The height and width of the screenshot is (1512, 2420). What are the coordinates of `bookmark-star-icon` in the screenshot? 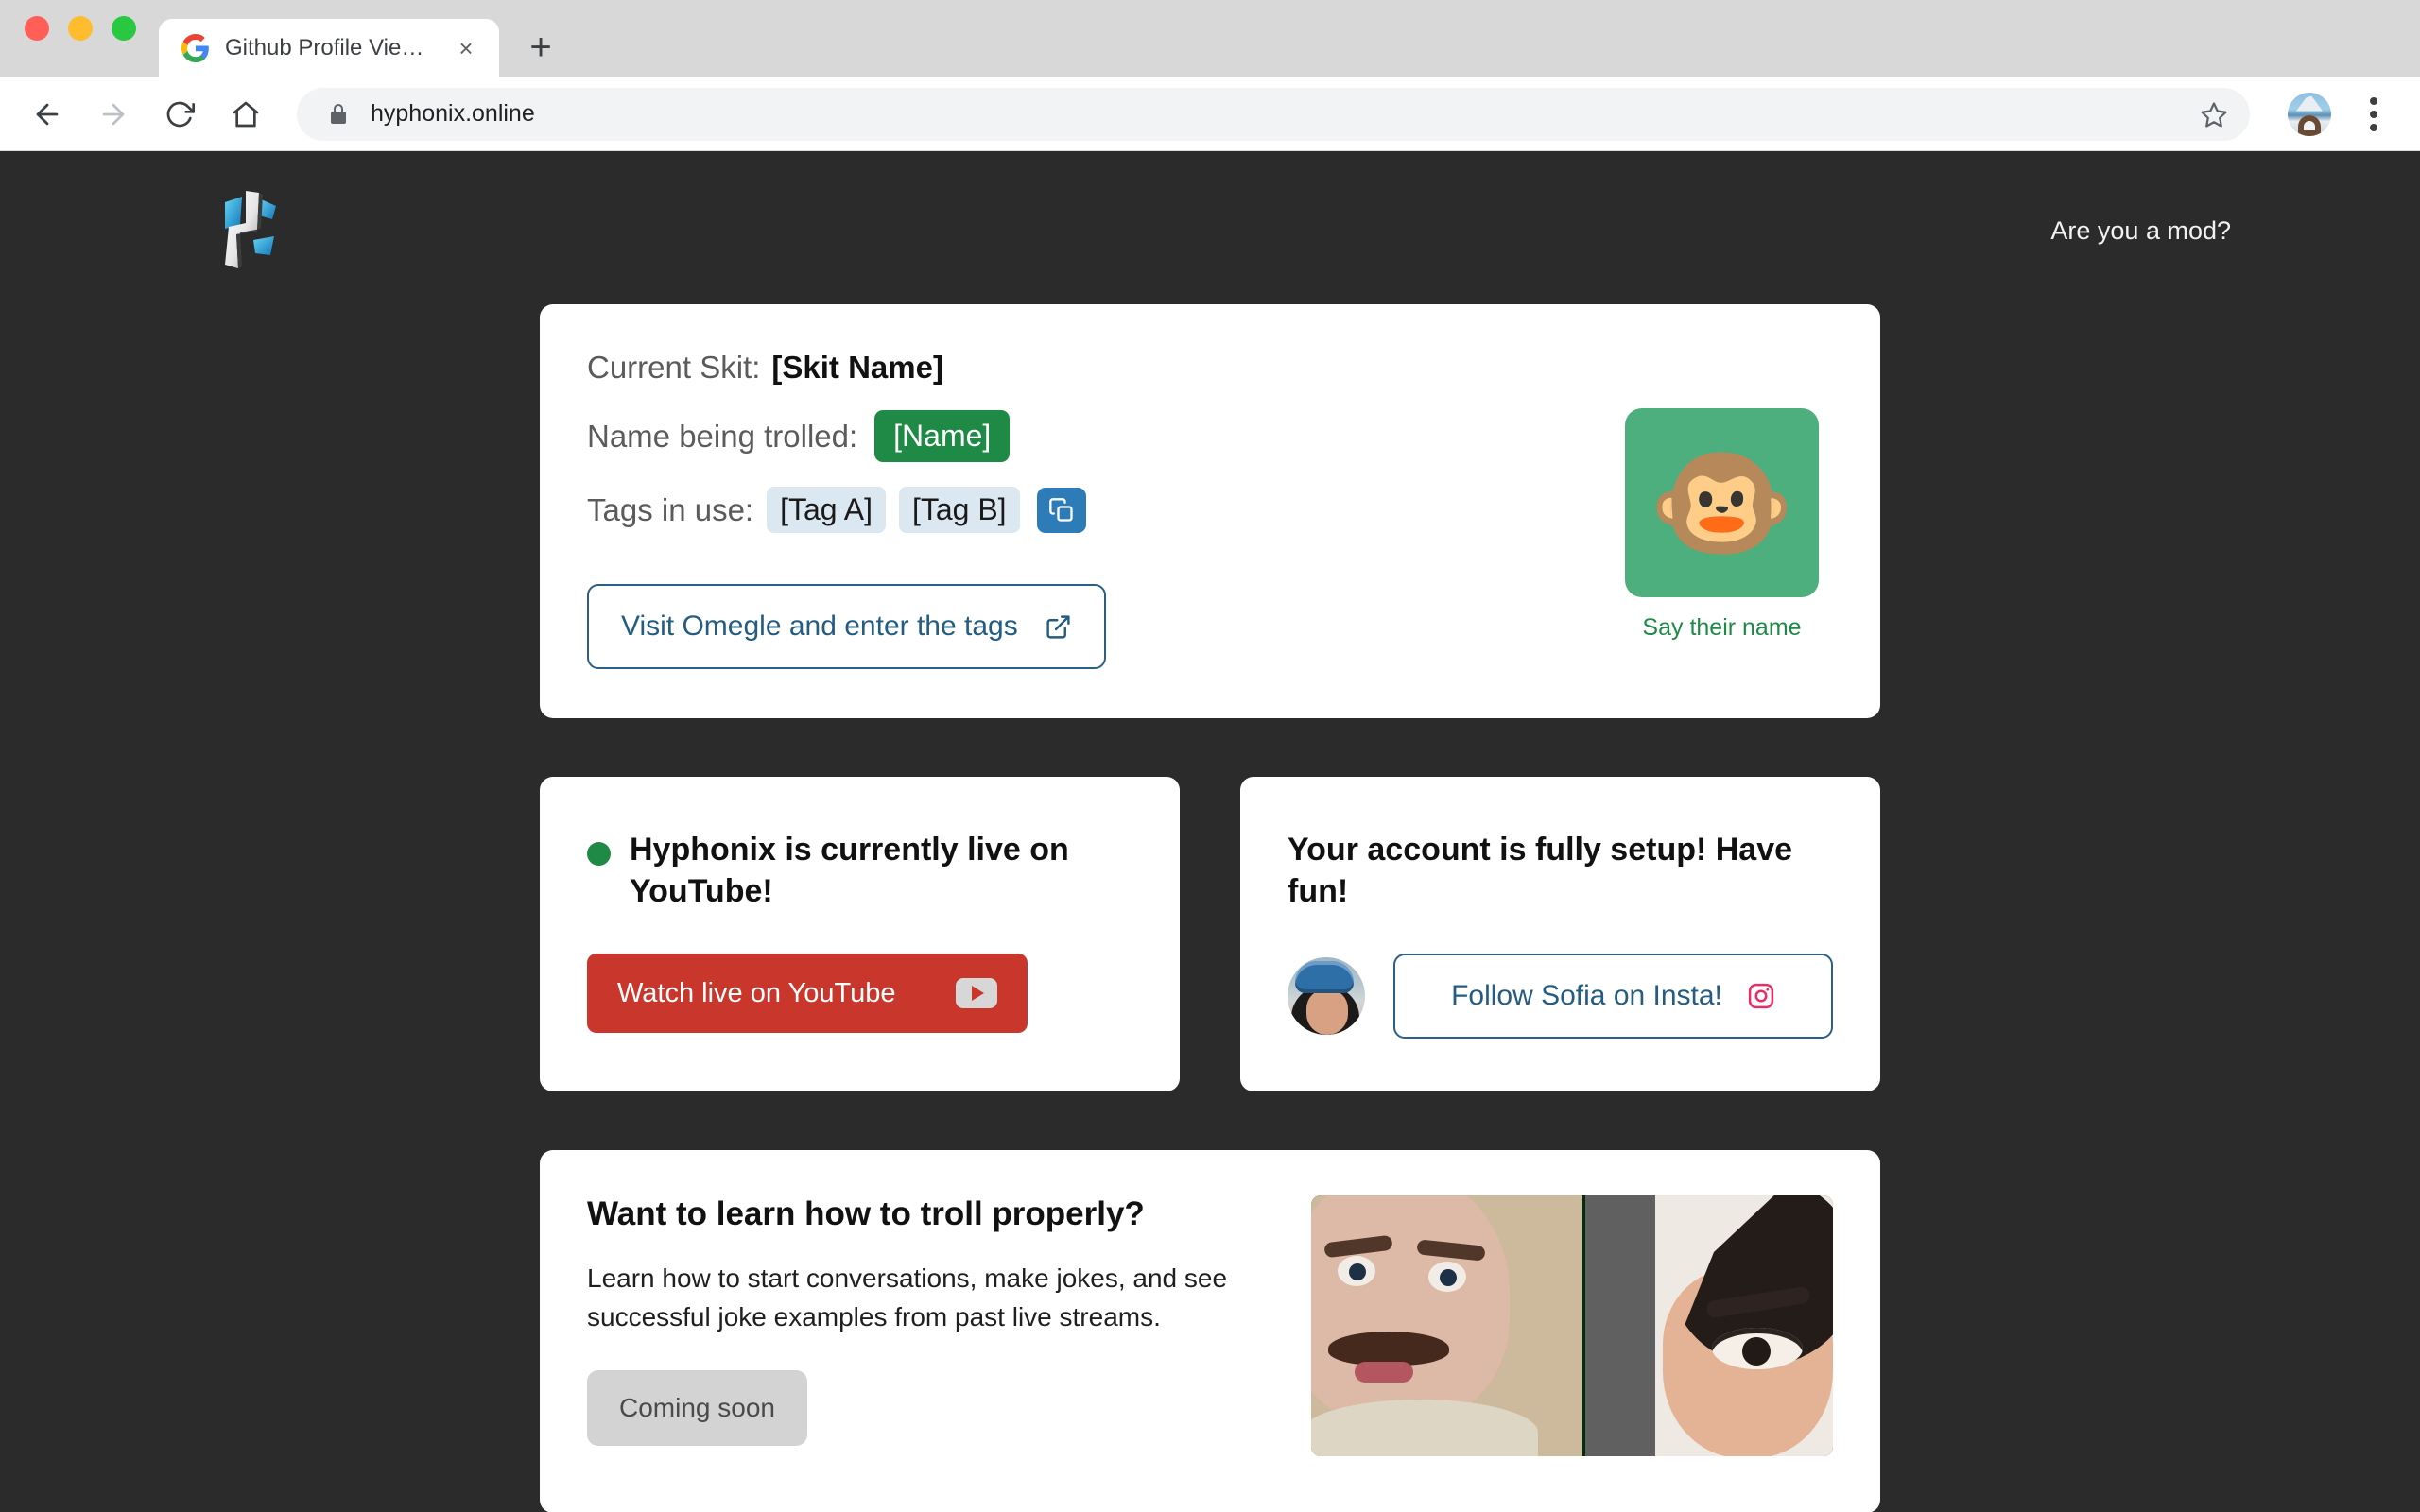 It's located at (2213, 114).